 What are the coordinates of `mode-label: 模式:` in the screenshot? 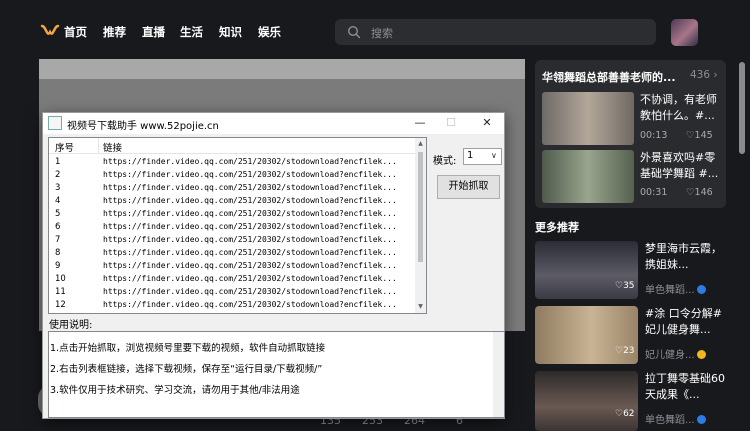 It's located at (445, 161).